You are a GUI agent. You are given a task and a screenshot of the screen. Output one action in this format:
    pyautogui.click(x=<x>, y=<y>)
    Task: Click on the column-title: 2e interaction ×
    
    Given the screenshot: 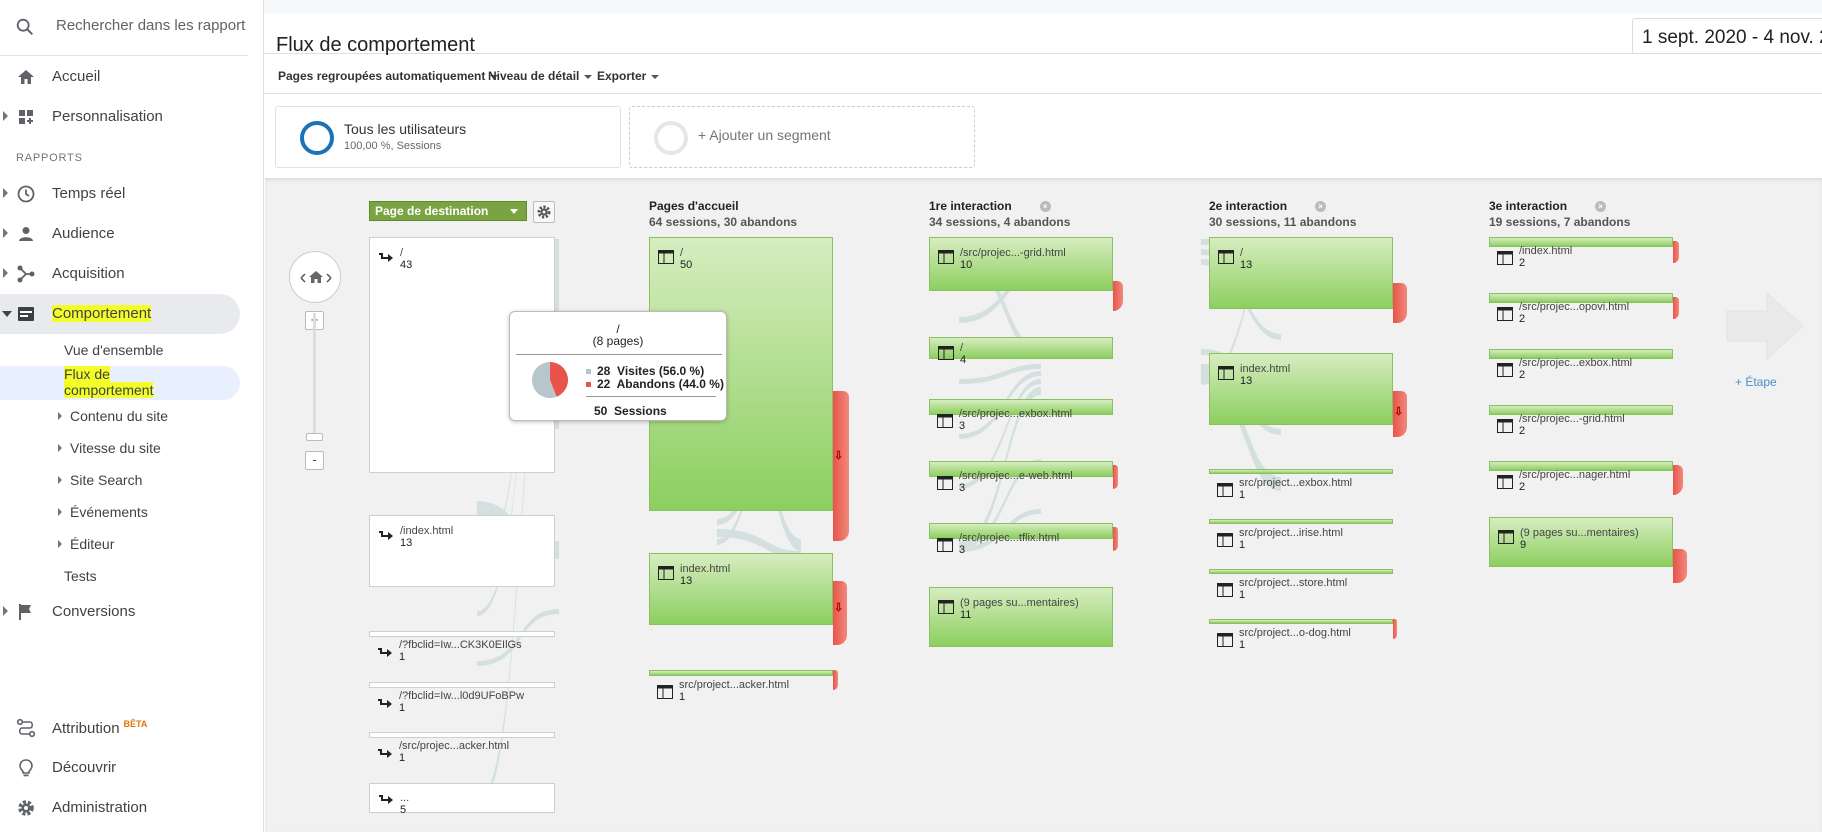 What is the action you would take?
    pyautogui.click(x=1282, y=206)
    